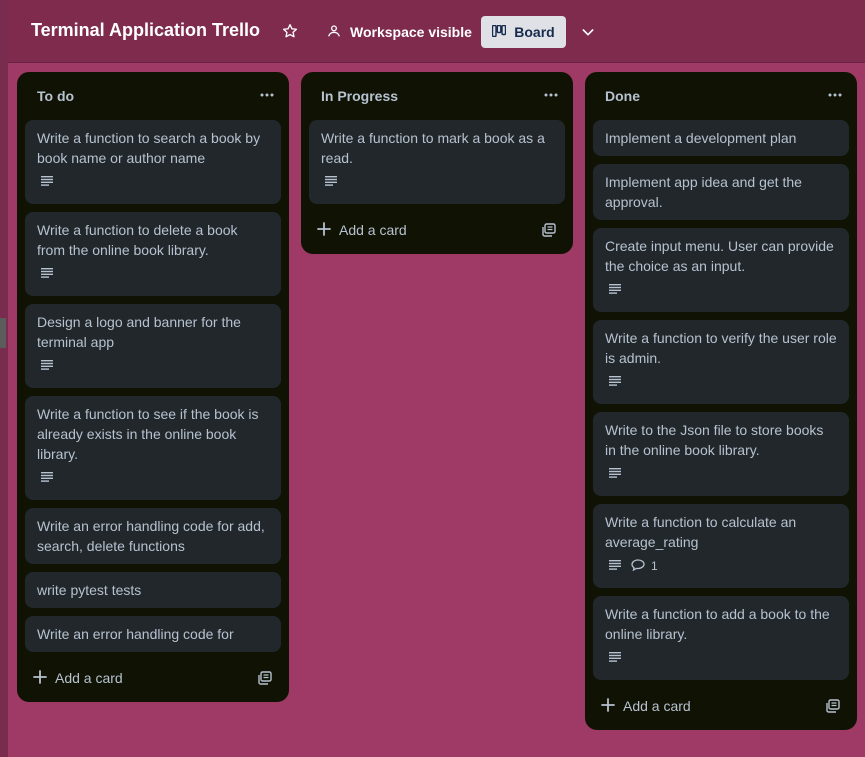 The image size is (865, 757). Describe the element at coordinates (359, 96) in the screenshot. I see `list-title: In Progress` at that location.